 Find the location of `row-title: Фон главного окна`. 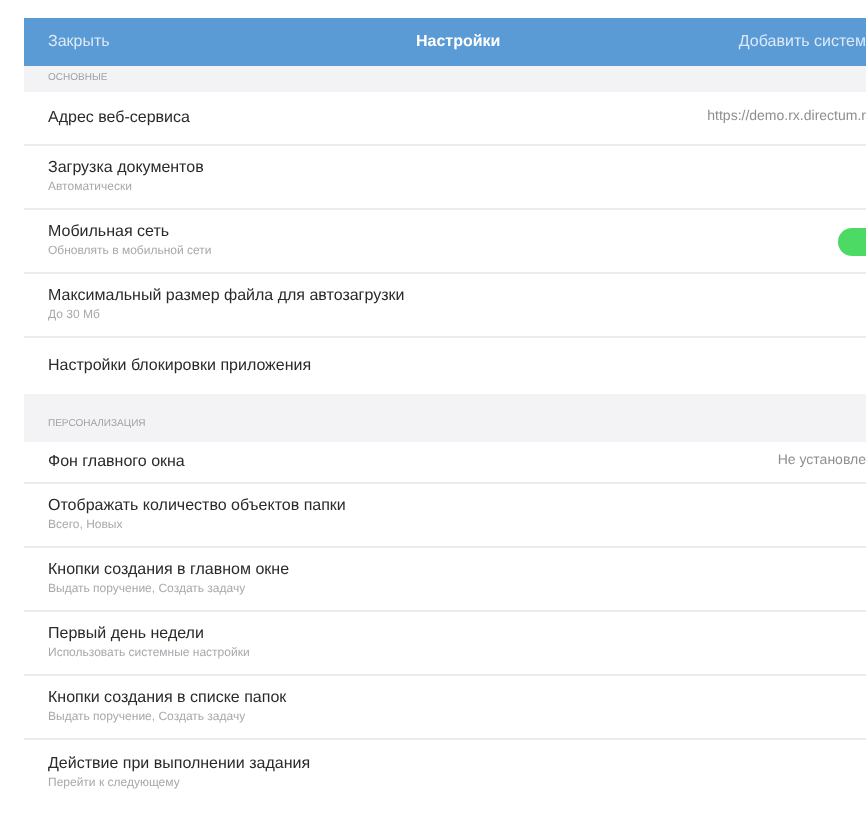

row-title: Фон главного окна is located at coordinates (116, 462).